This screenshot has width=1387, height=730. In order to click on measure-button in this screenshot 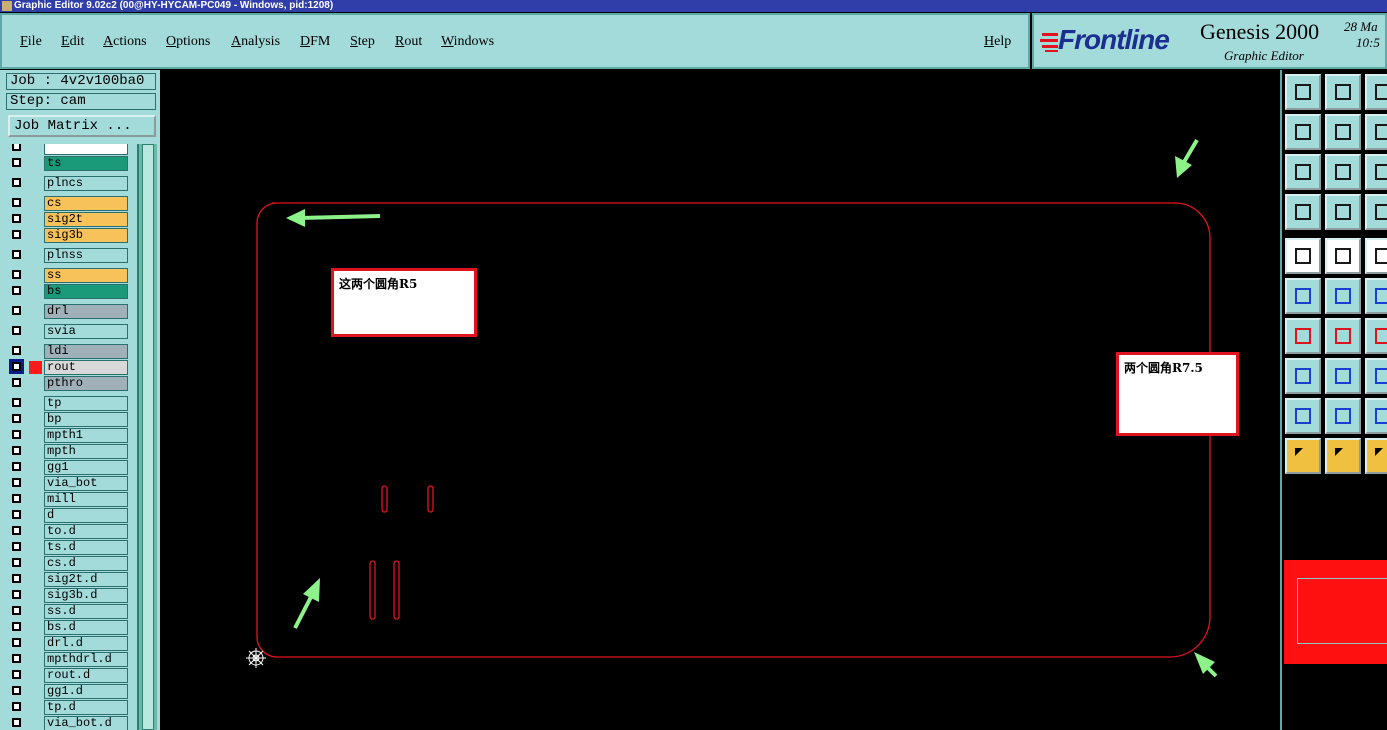, I will do `click(1376, 376)`.